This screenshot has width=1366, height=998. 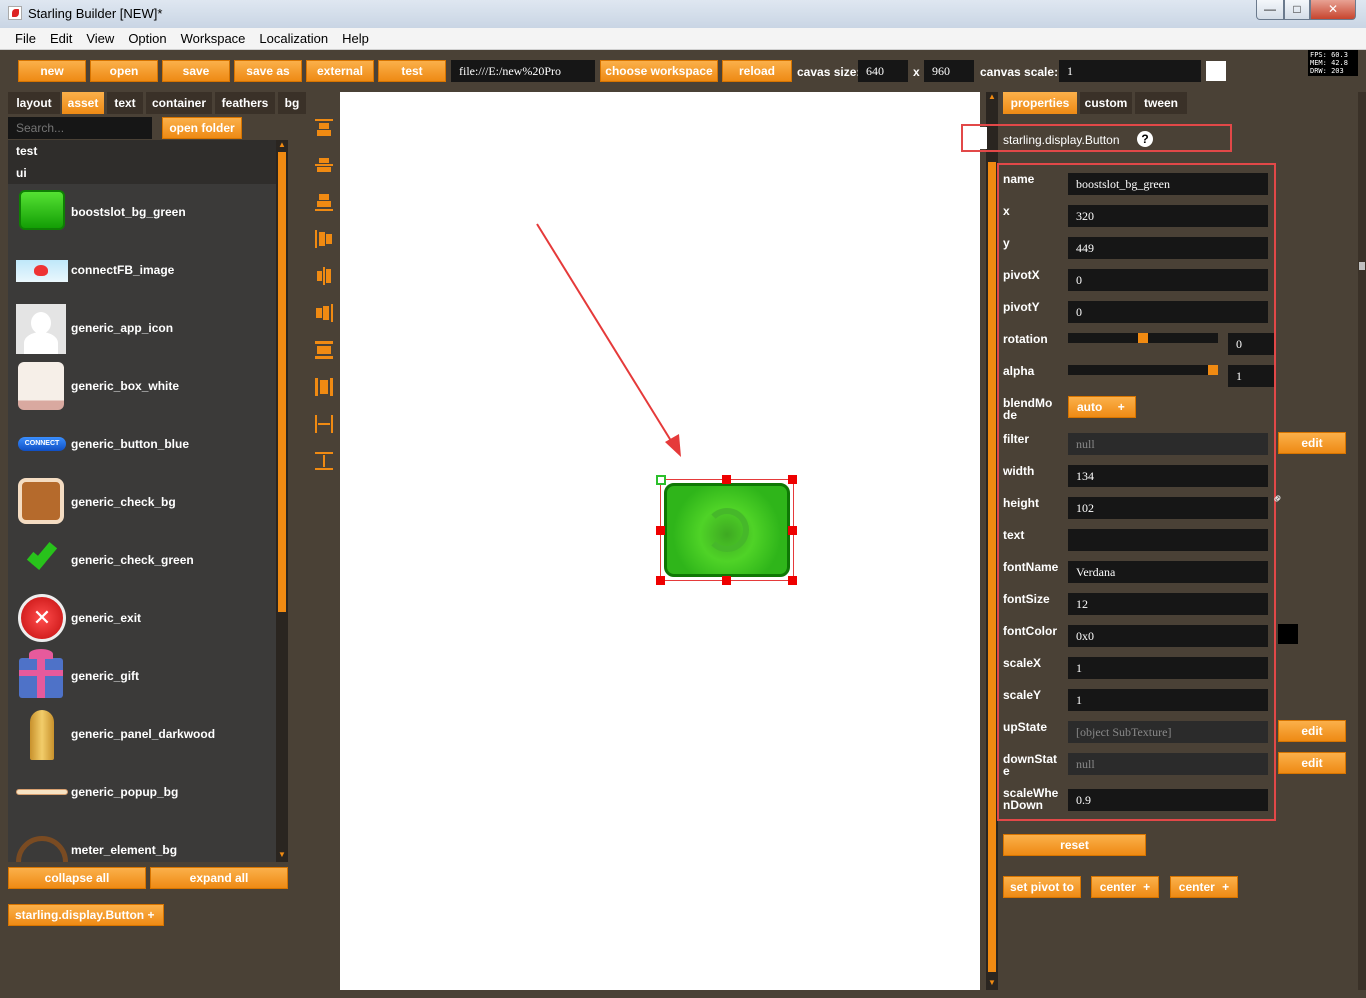 I want to click on list-item: ✕ generic_exit, so click(x=142, y=619).